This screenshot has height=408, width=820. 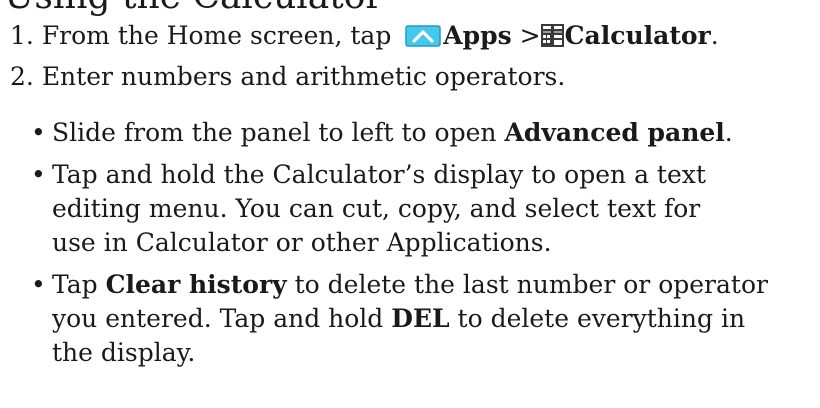 I want to click on section-heading-partial: Using the Calculator, so click(x=193, y=9).